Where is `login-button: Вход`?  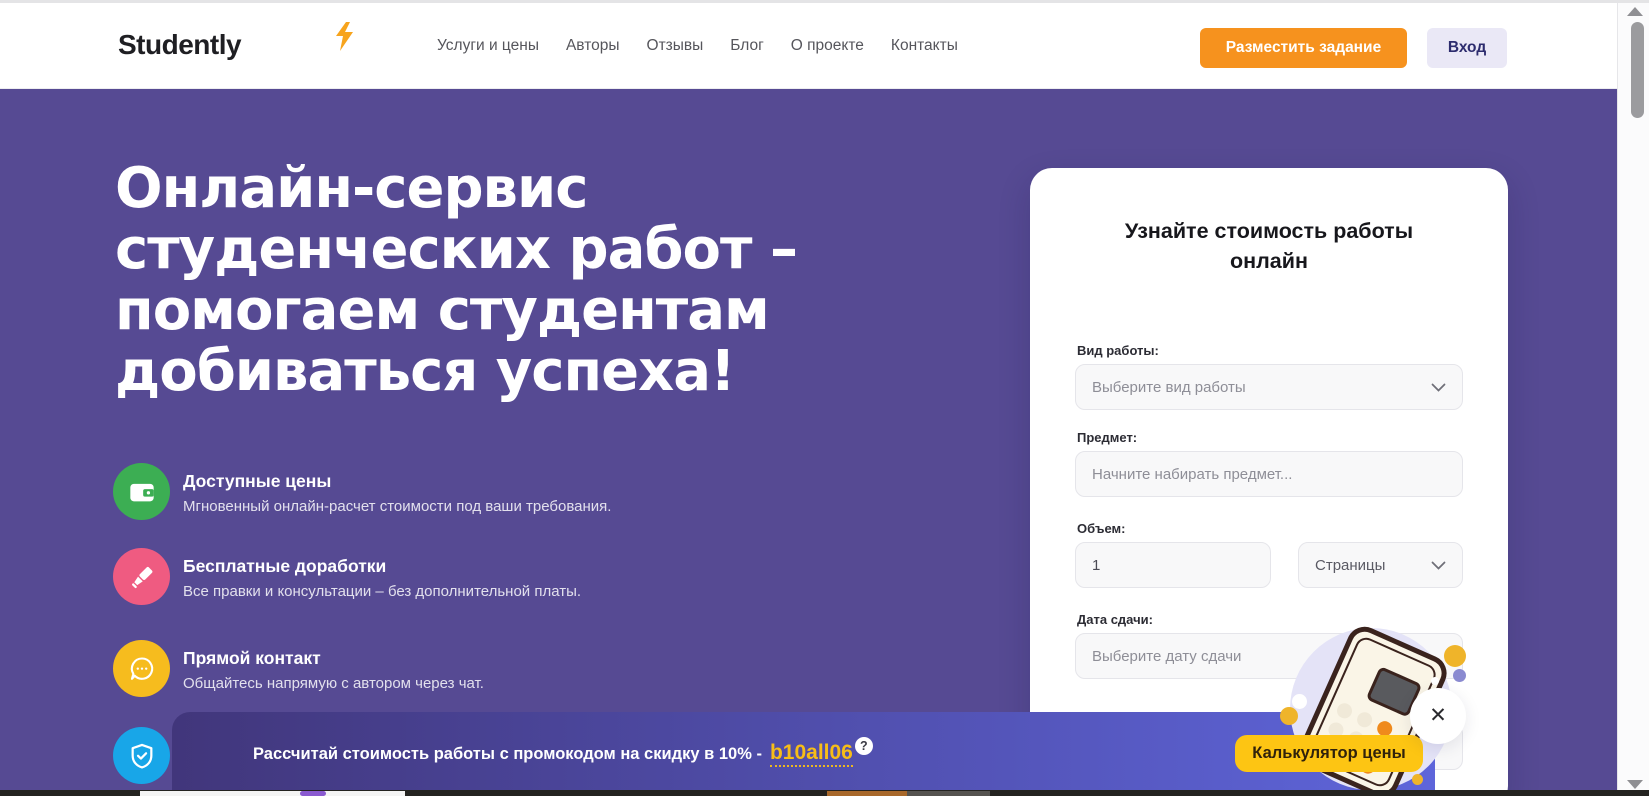 login-button: Вход is located at coordinates (1467, 48).